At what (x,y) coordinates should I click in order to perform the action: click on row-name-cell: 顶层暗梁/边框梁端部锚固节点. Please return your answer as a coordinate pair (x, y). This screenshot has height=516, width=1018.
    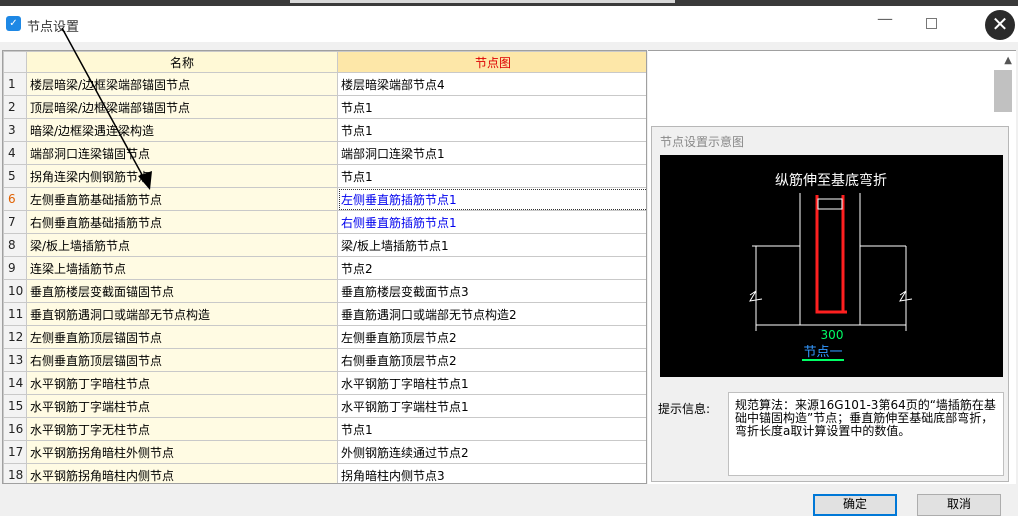
    Looking at the image, I should click on (182, 107).